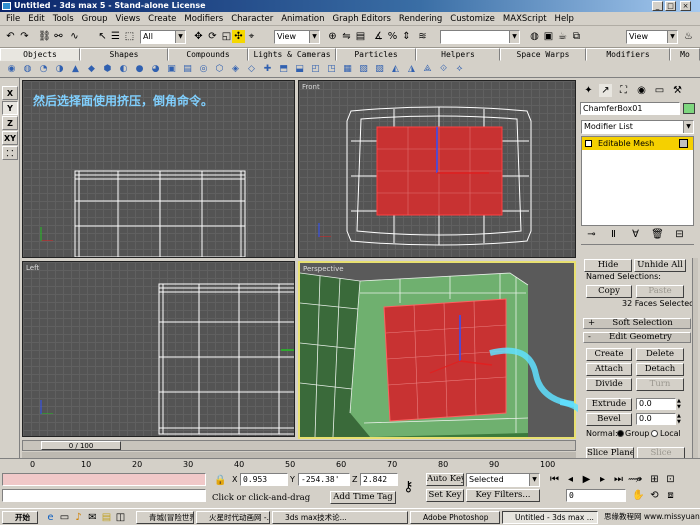  I want to click on select-rotate-icon: ⟳, so click(212, 36).